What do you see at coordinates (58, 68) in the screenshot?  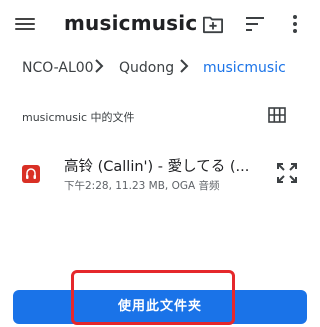 I see `breadcrumb-item-device: NCO-AL00` at bounding box center [58, 68].